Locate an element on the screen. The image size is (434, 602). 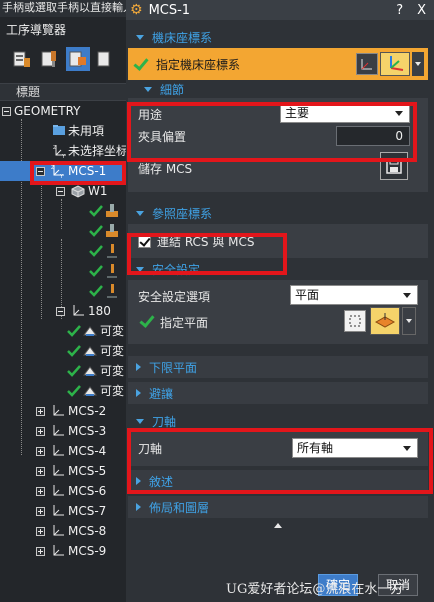
tree-item-mcs-3: MCS-3 is located at coordinates (63, 431).